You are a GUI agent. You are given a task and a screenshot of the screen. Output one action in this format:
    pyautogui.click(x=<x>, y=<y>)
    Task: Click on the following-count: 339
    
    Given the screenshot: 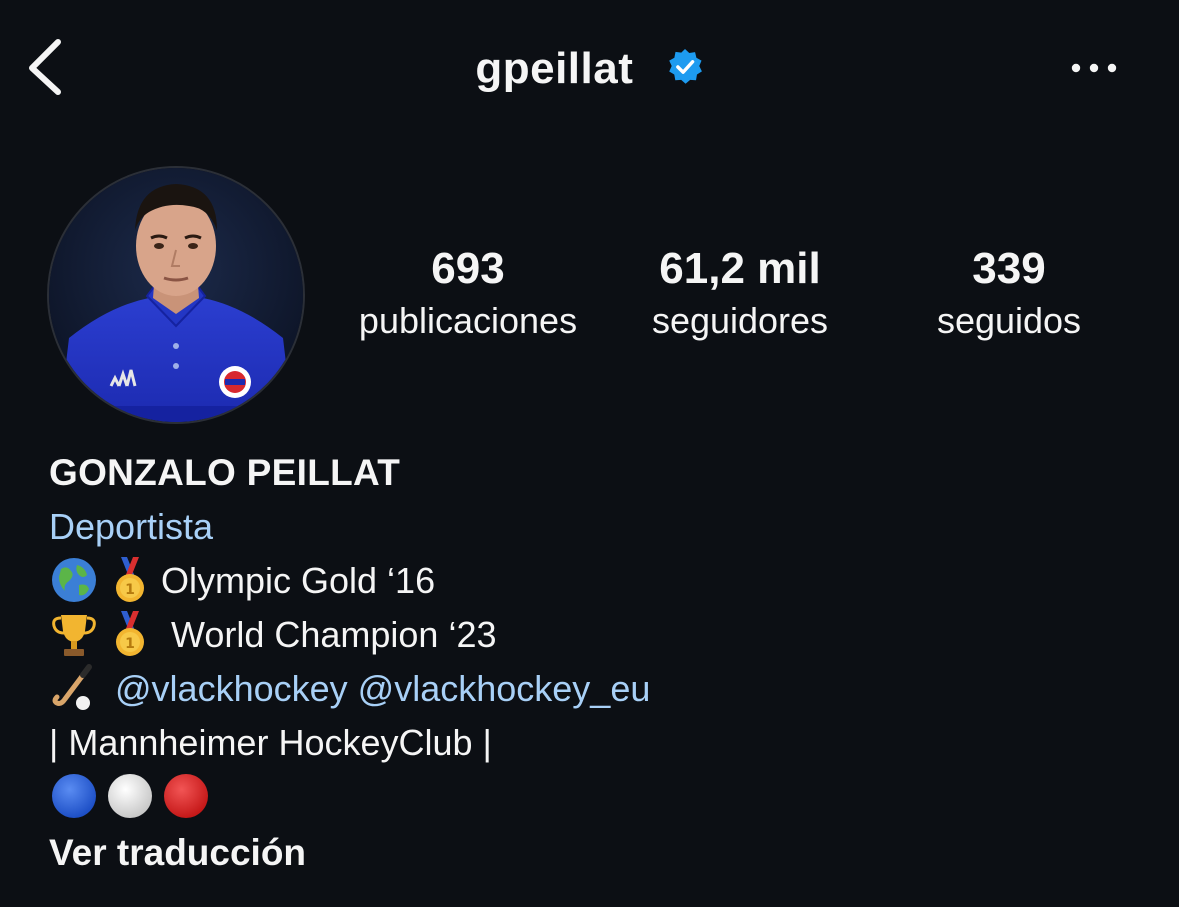 What is the action you would take?
    pyautogui.click(x=1009, y=268)
    